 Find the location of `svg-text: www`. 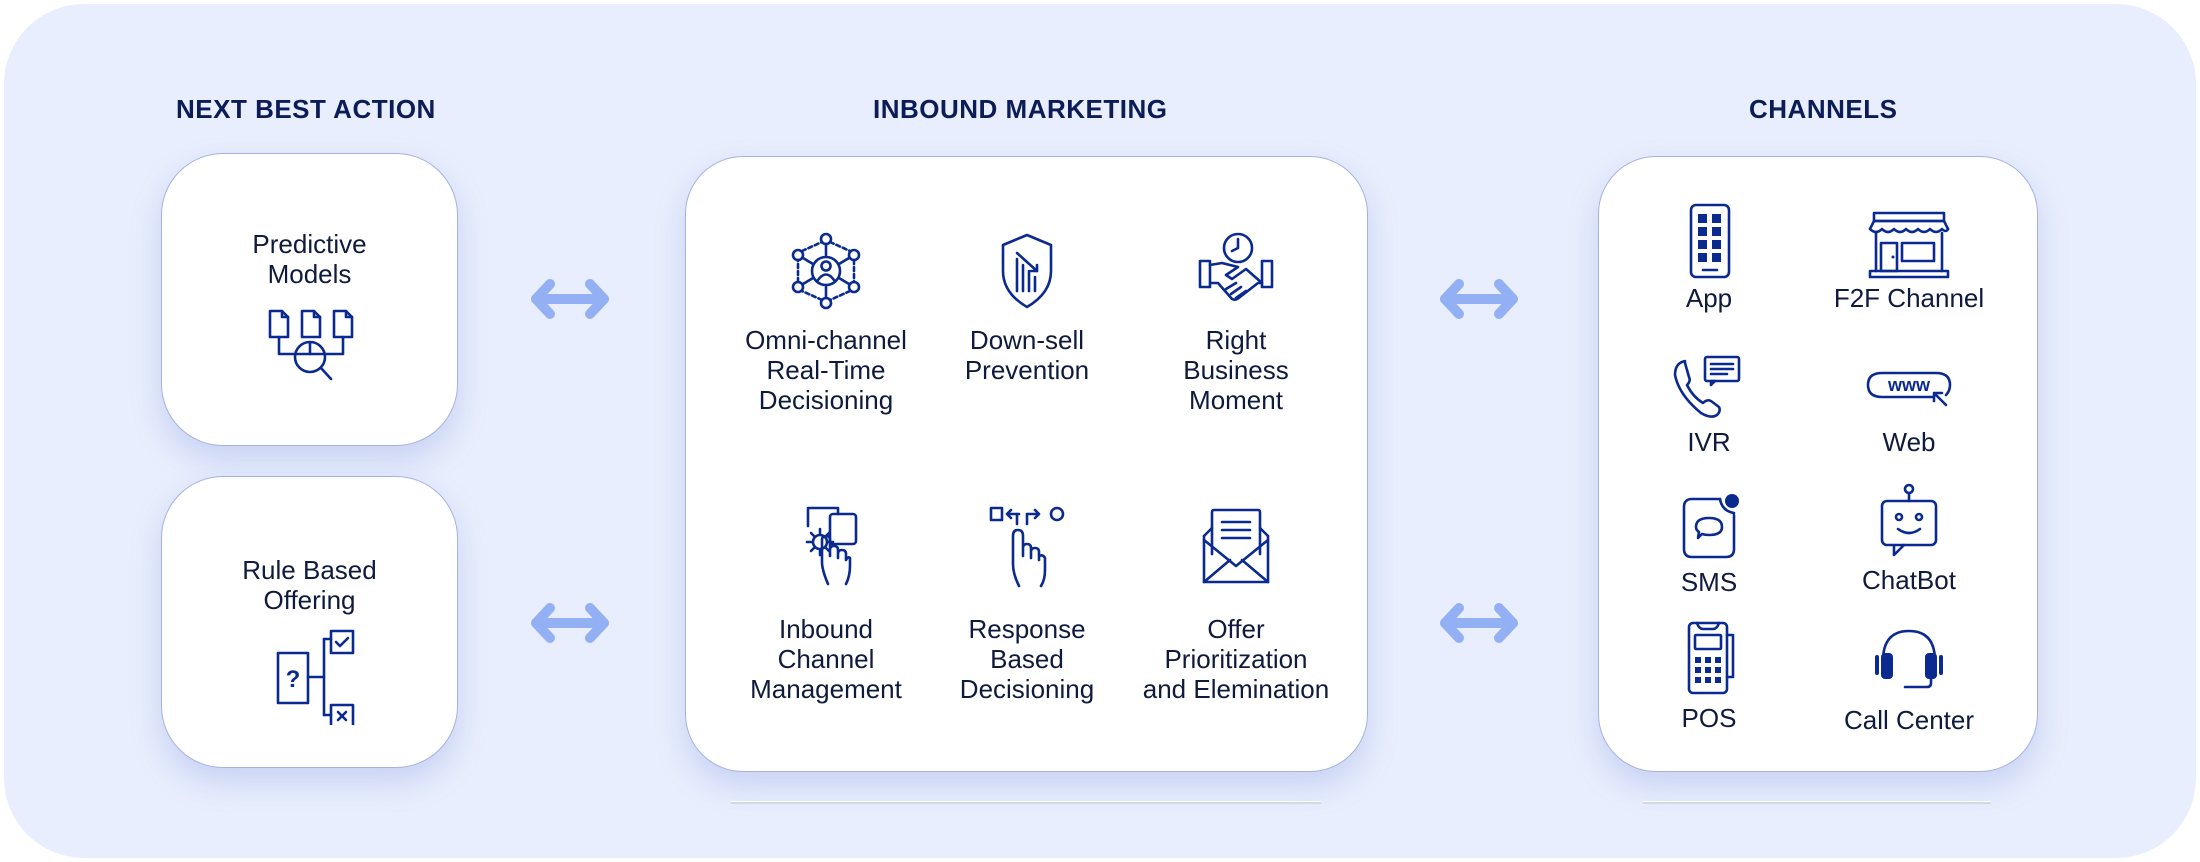

svg-text: www is located at coordinates (1909, 385).